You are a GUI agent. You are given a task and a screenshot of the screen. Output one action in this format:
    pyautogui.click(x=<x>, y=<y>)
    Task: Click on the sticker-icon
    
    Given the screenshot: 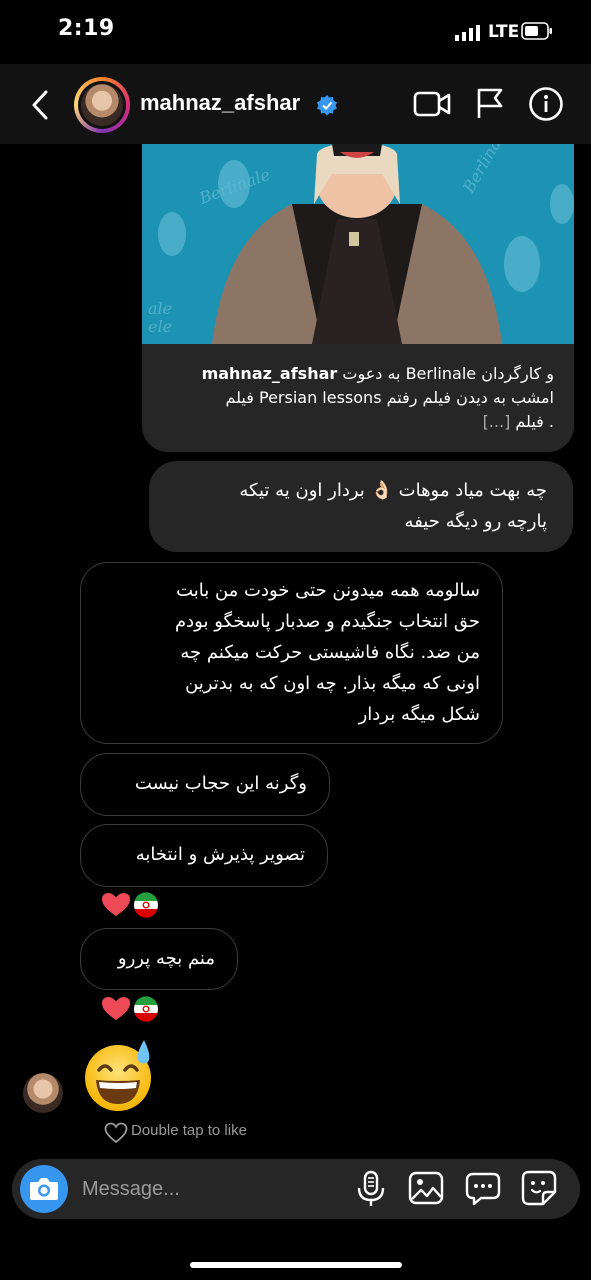 What is the action you would take?
    pyautogui.click(x=539, y=1188)
    